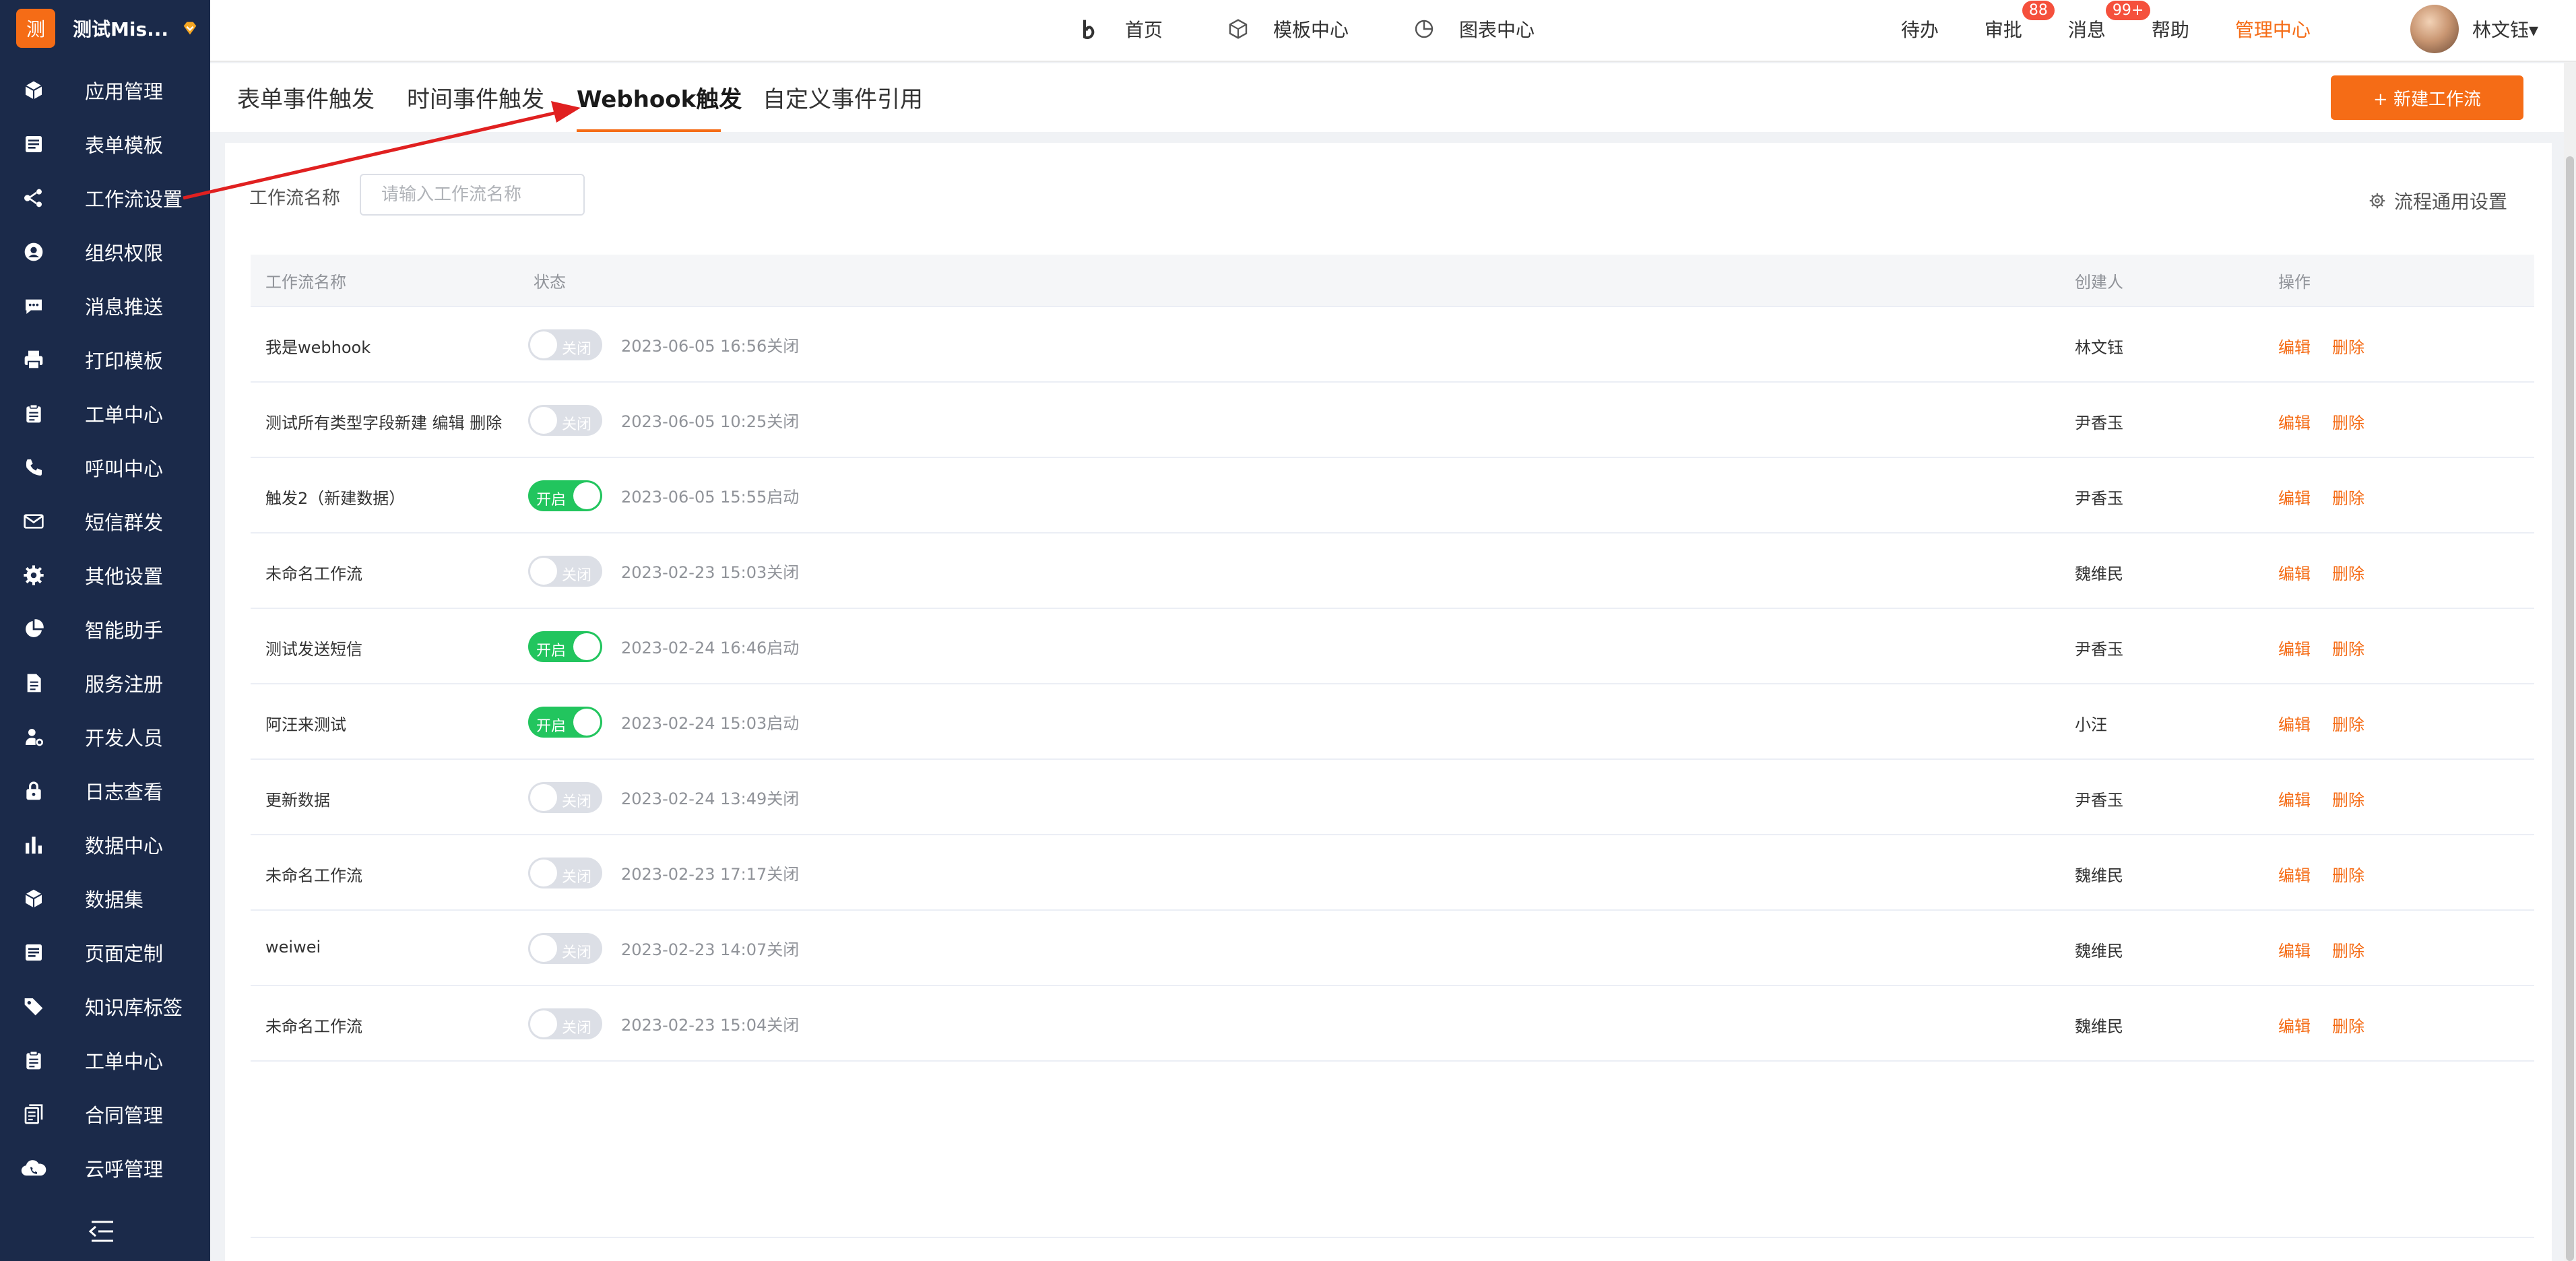  What do you see at coordinates (105, 414) in the screenshot?
I see `sidebar-item-ticket-center: 工单中心` at bounding box center [105, 414].